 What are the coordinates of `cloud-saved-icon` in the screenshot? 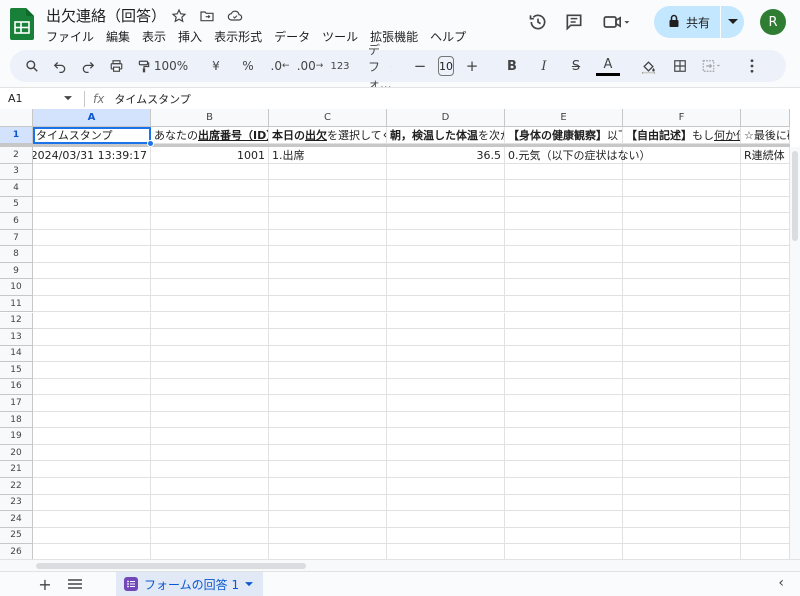 It's located at (235, 16).